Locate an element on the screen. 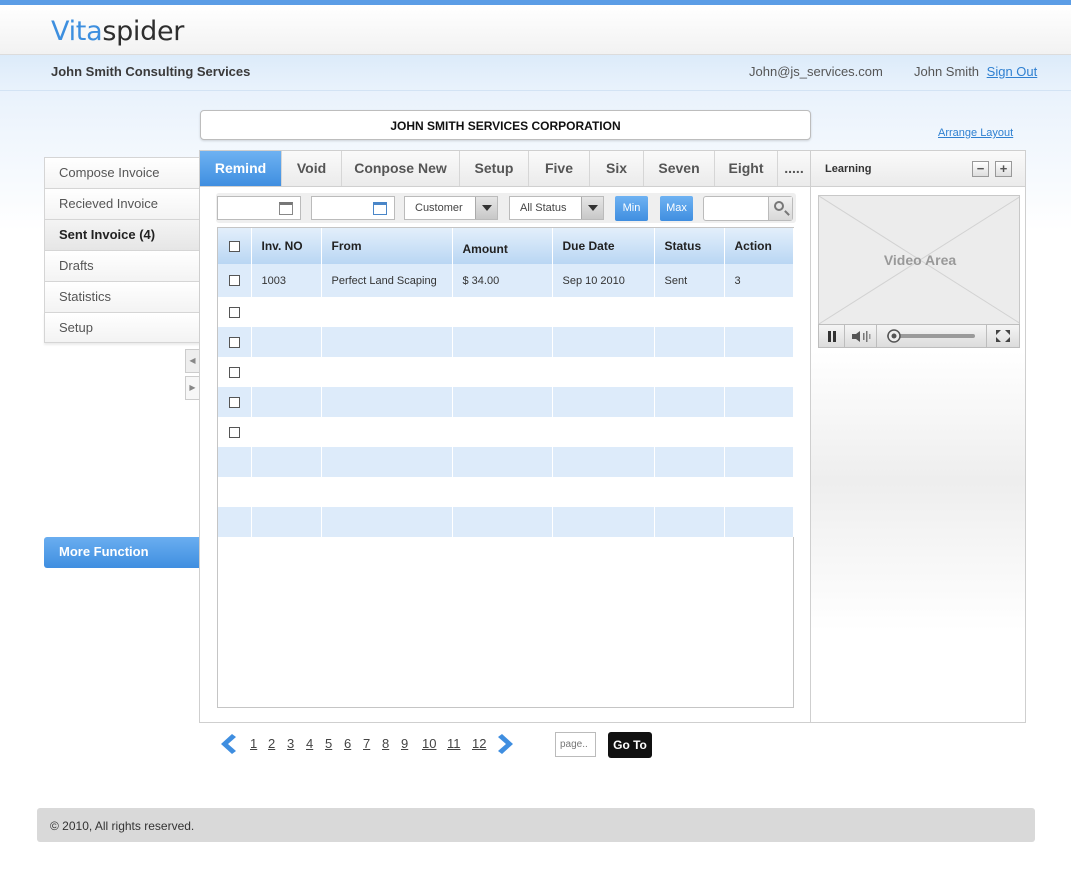 This screenshot has width=1071, height=883. volume-icon is located at coordinates (861, 336).